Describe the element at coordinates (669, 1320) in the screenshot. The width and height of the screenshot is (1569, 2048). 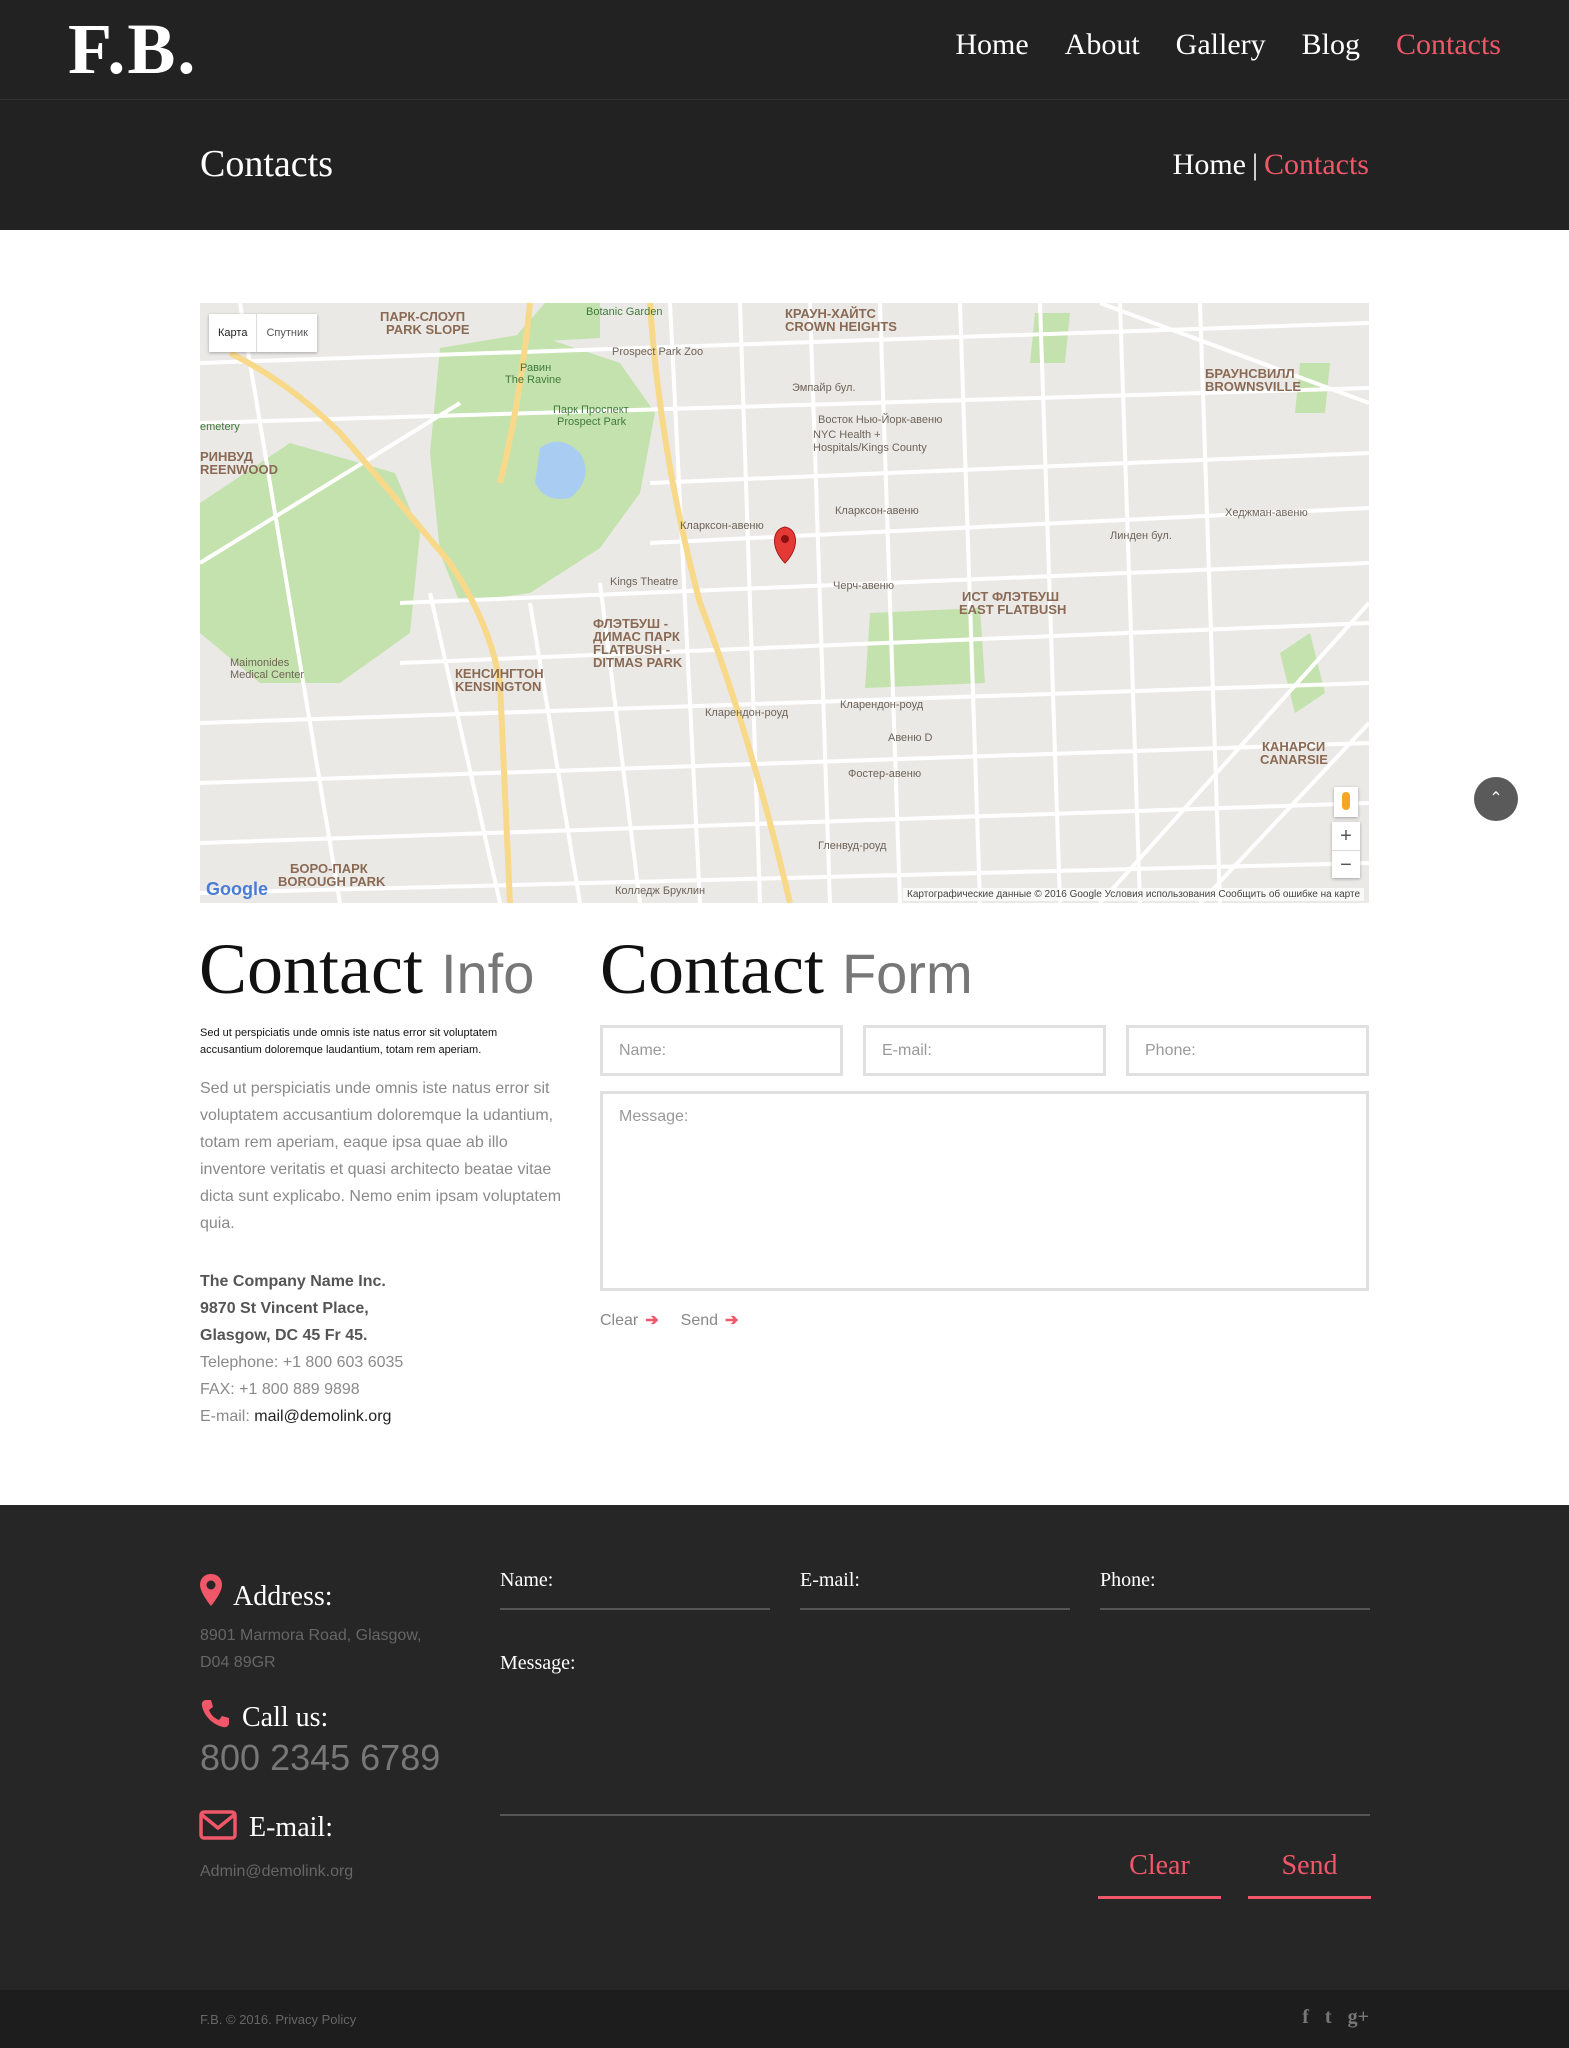
I see `form-actions: Clear ➔ Send ➔` at that location.